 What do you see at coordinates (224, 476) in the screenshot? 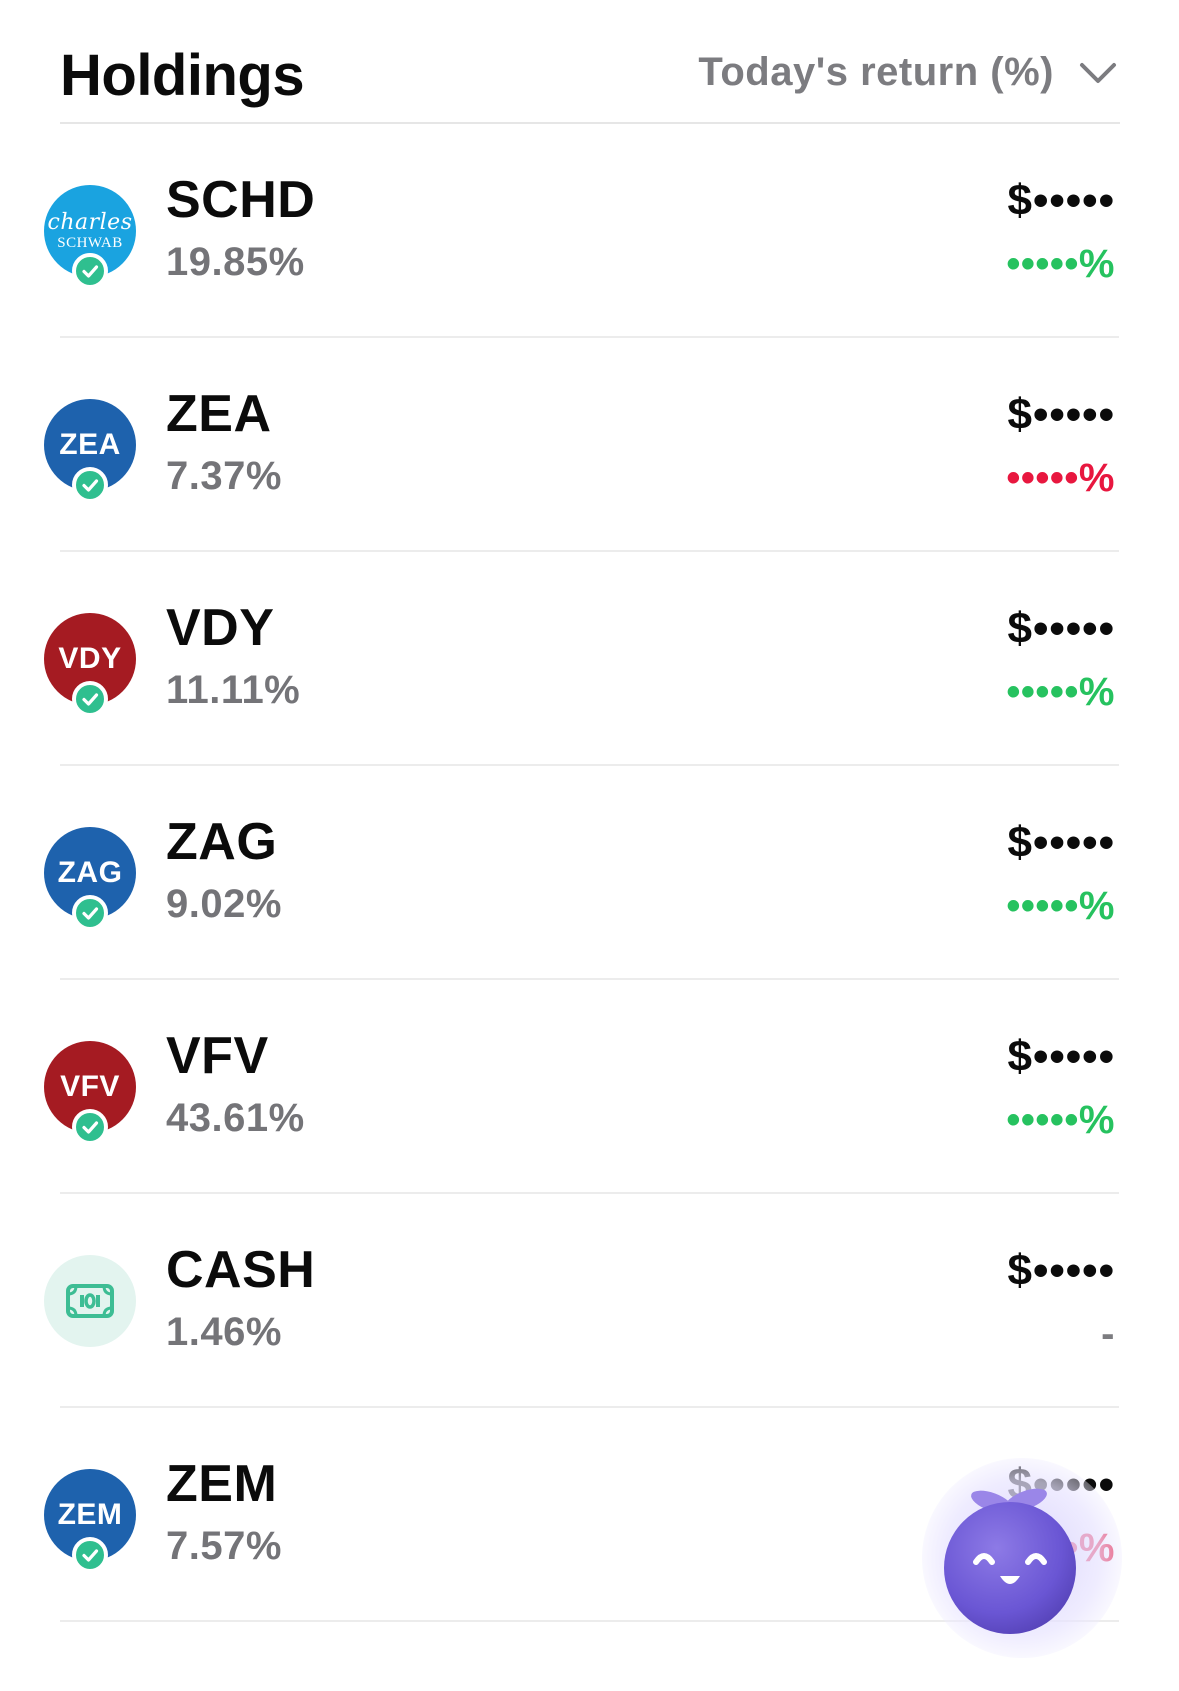
I see `holding-weight: 7.37%` at bounding box center [224, 476].